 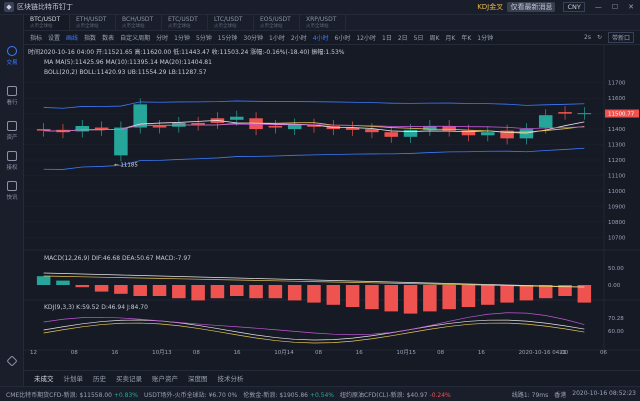 What do you see at coordinates (253, 37) in the screenshot?
I see `period-4: 30分钟` at bounding box center [253, 37].